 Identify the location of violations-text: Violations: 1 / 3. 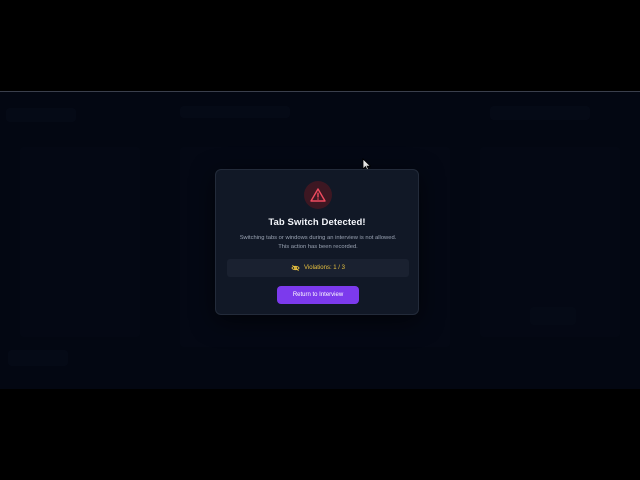
(324, 268).